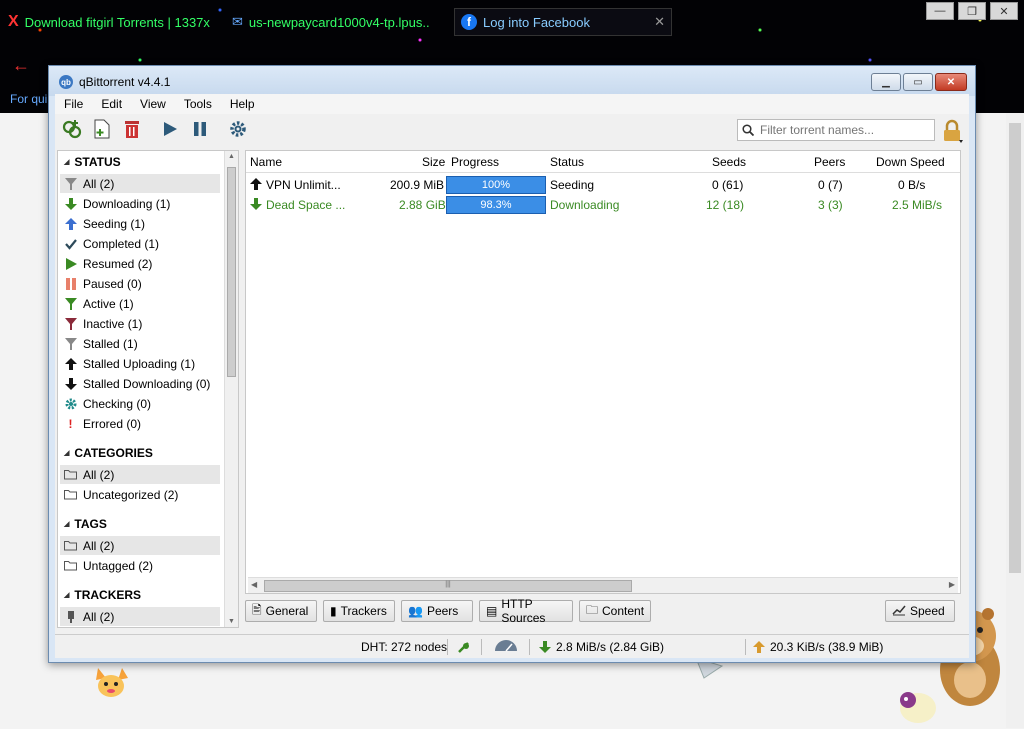 The width and height of the screenshot is (1024, 729). Describe the element at coordinates (108, 453) in the screenshot. I see `categories-section-header: ◢ CATEGORIES` at that location.